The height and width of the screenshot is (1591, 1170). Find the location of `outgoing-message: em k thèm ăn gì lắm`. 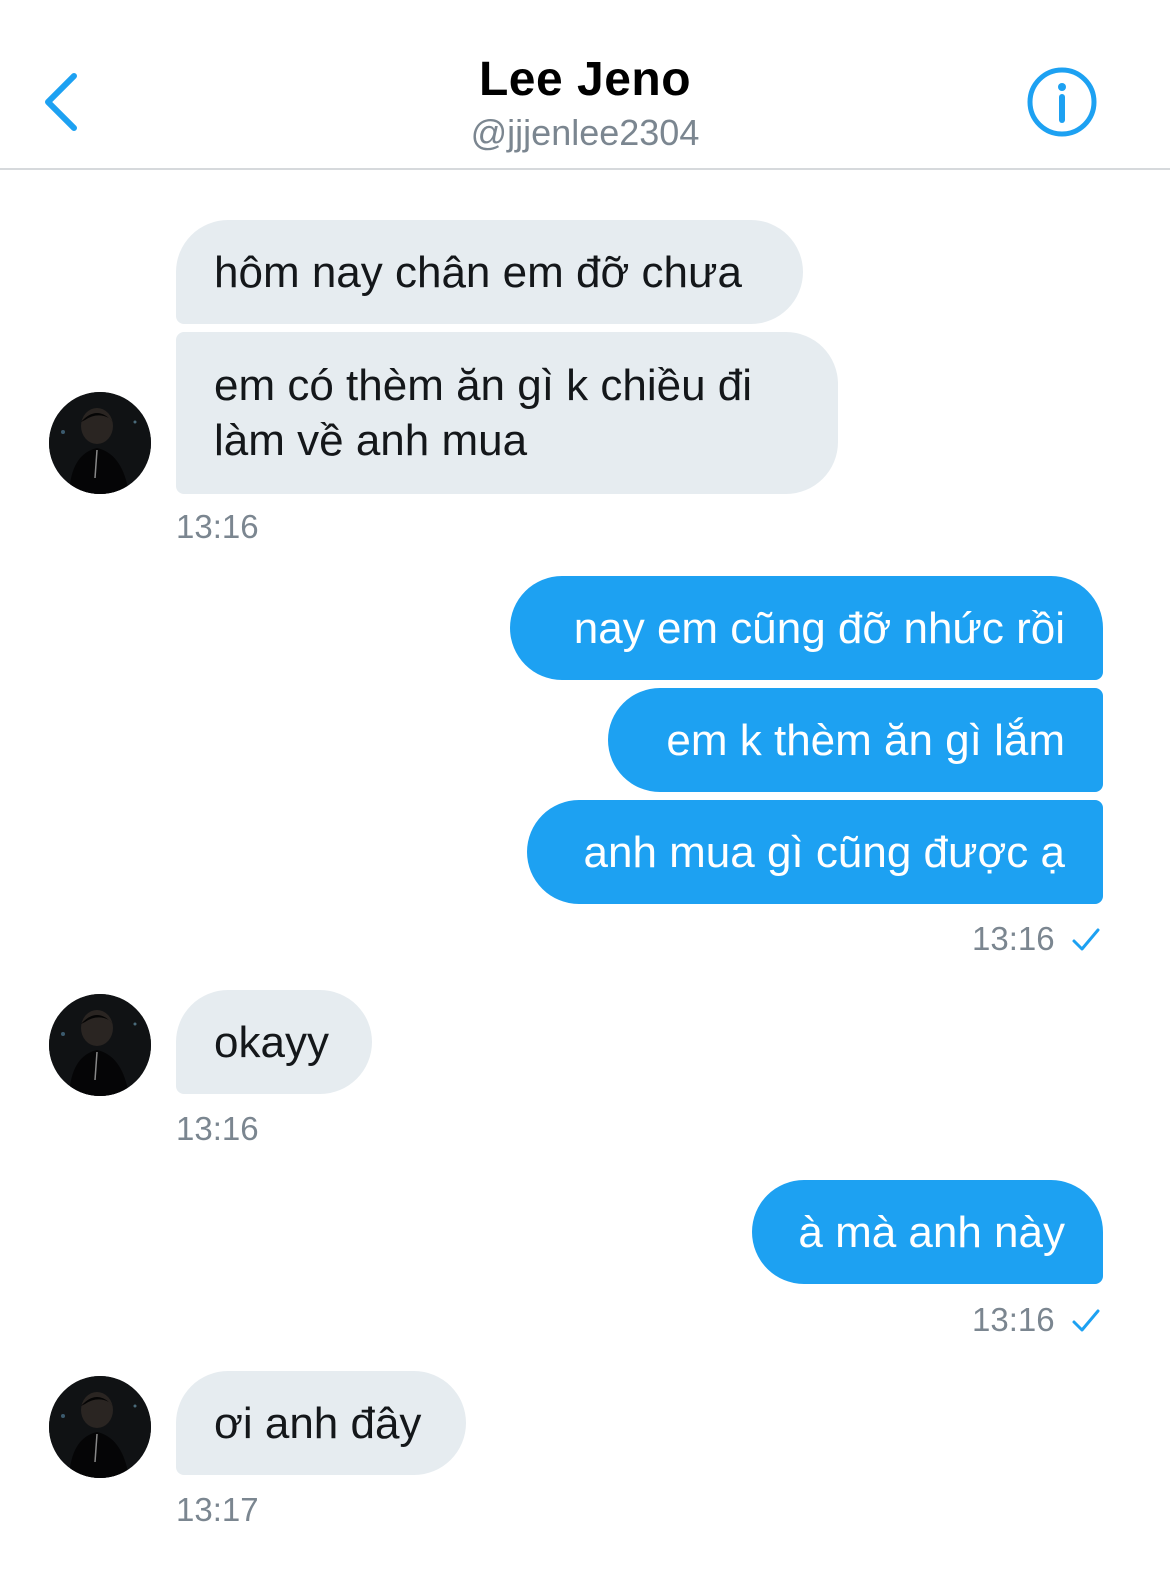

outgoing-message: em k thèm ăn gì lắm is located at coordinates (855, 740).